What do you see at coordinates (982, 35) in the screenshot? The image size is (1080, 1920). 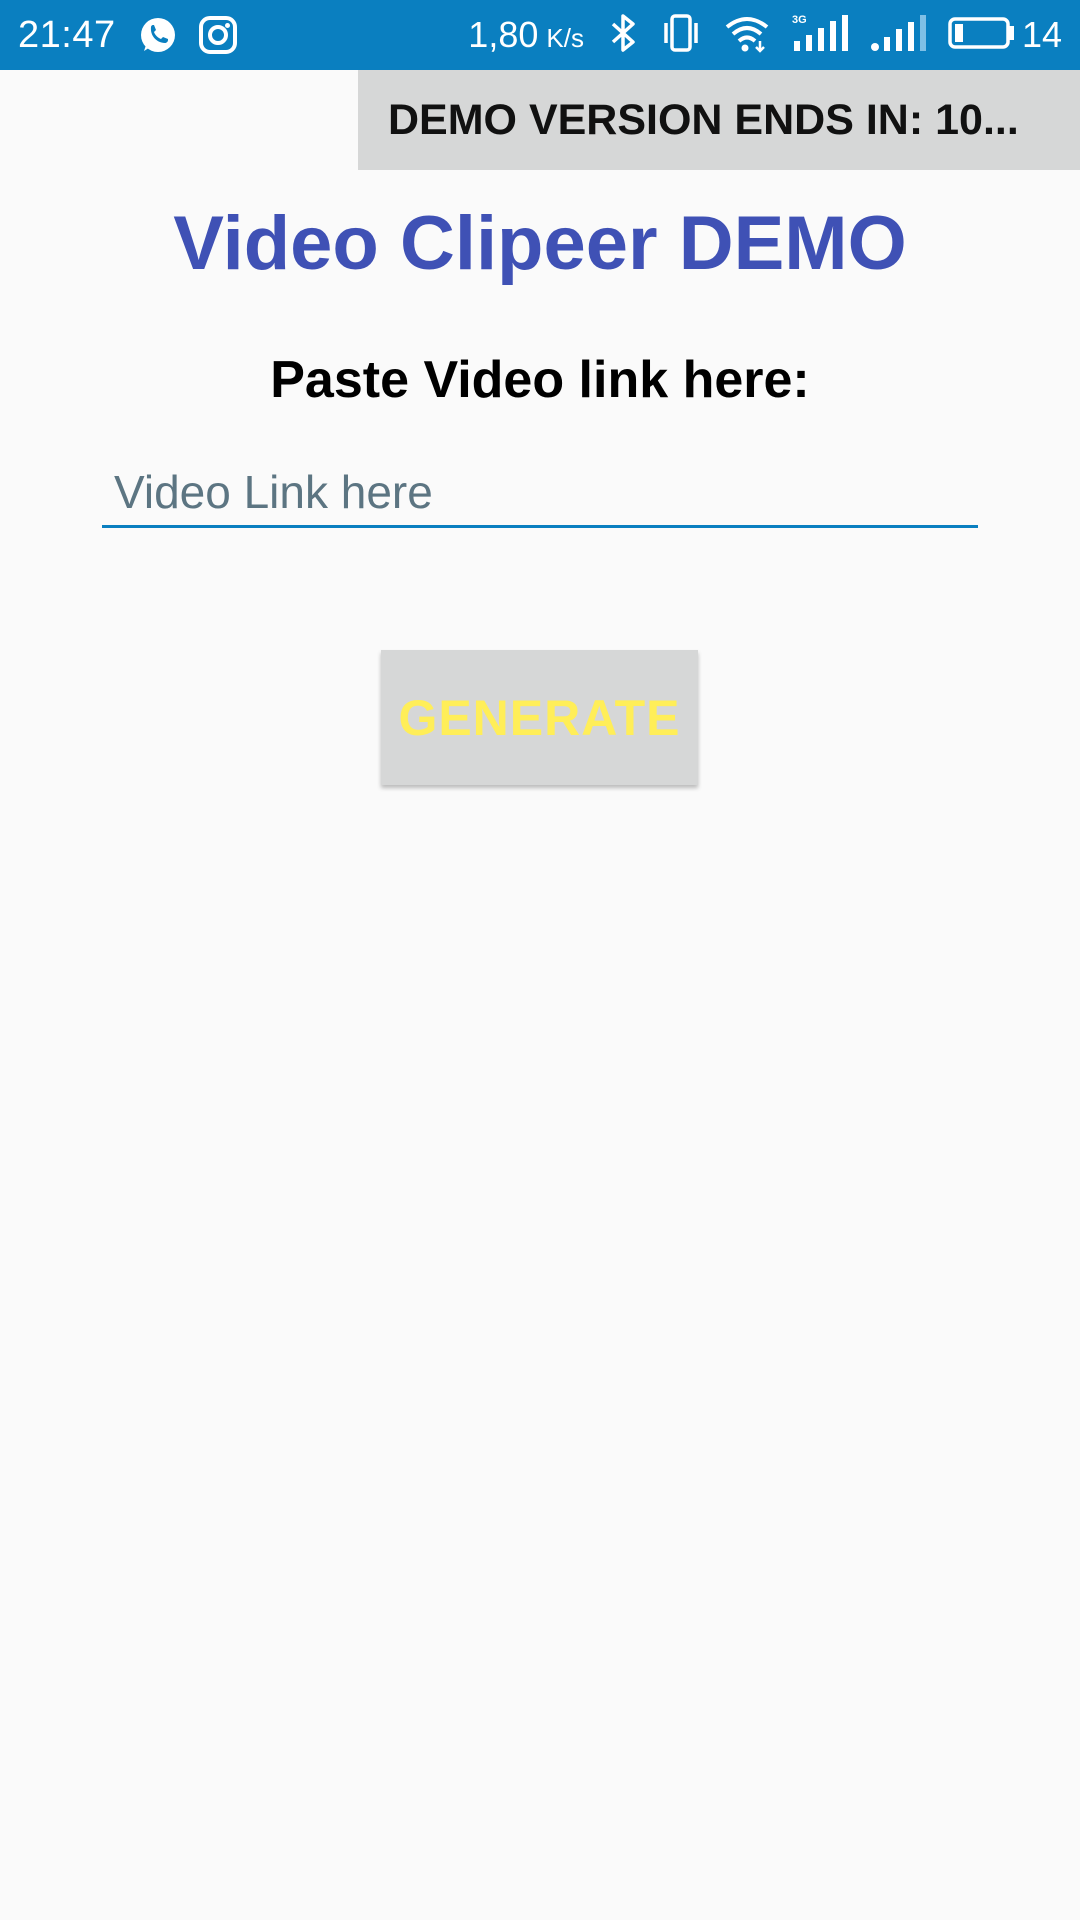 I see `battery-icon` at bounding box center [982, 35].